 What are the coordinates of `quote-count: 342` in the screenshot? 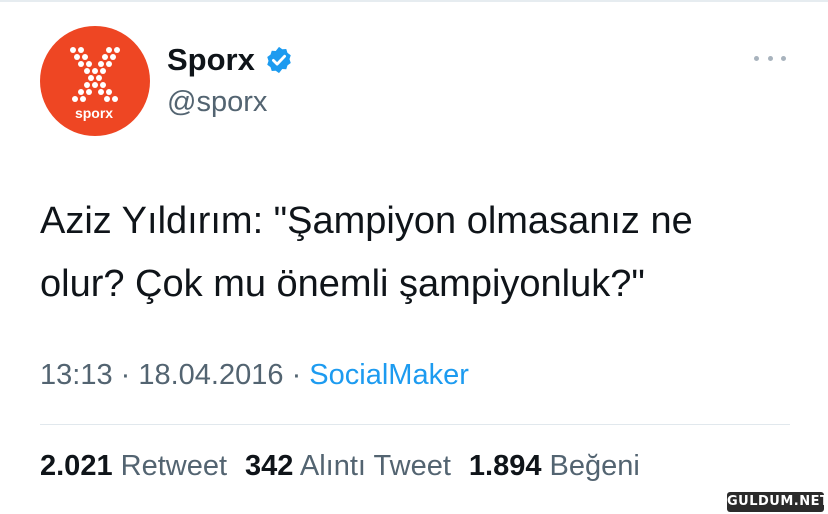 It's located at (269, 466).